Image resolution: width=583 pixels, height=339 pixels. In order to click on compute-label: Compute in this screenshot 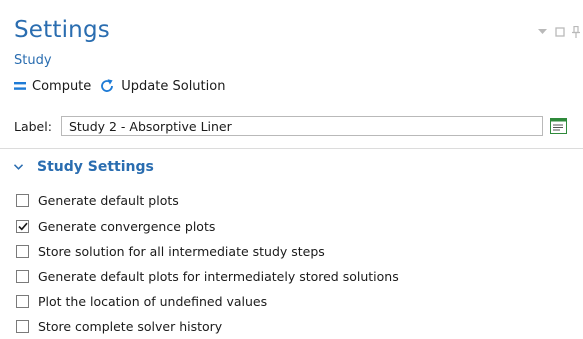, I will do `click(62, 86)`.